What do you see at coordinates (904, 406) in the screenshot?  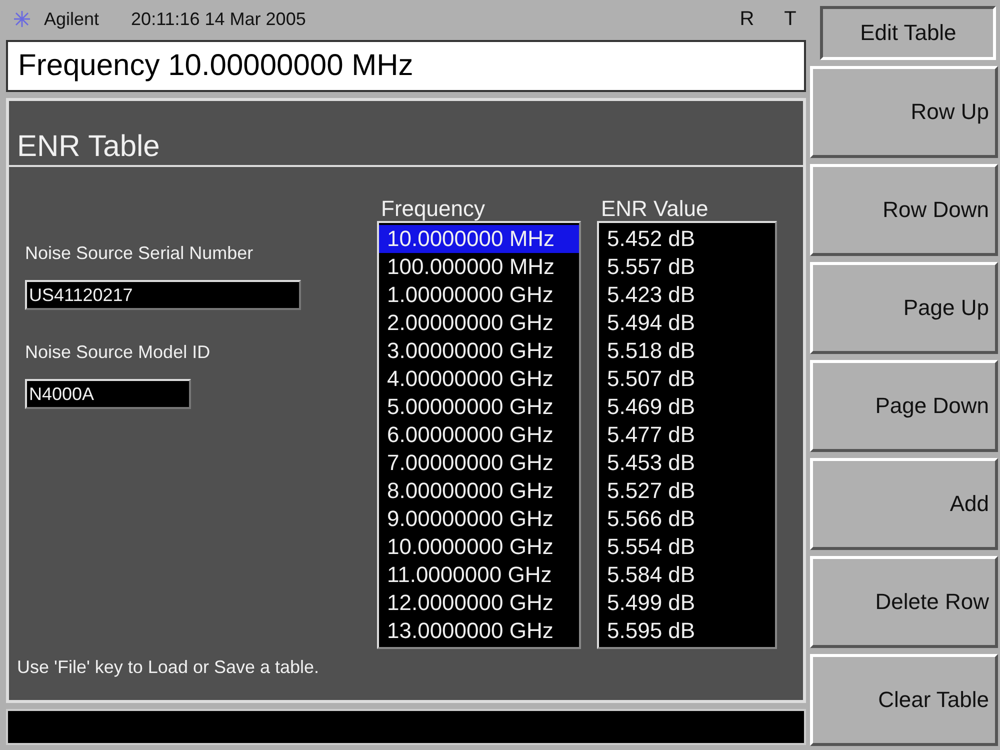 I see `softkey-button: Page Down` at bounding box center [904, 406].